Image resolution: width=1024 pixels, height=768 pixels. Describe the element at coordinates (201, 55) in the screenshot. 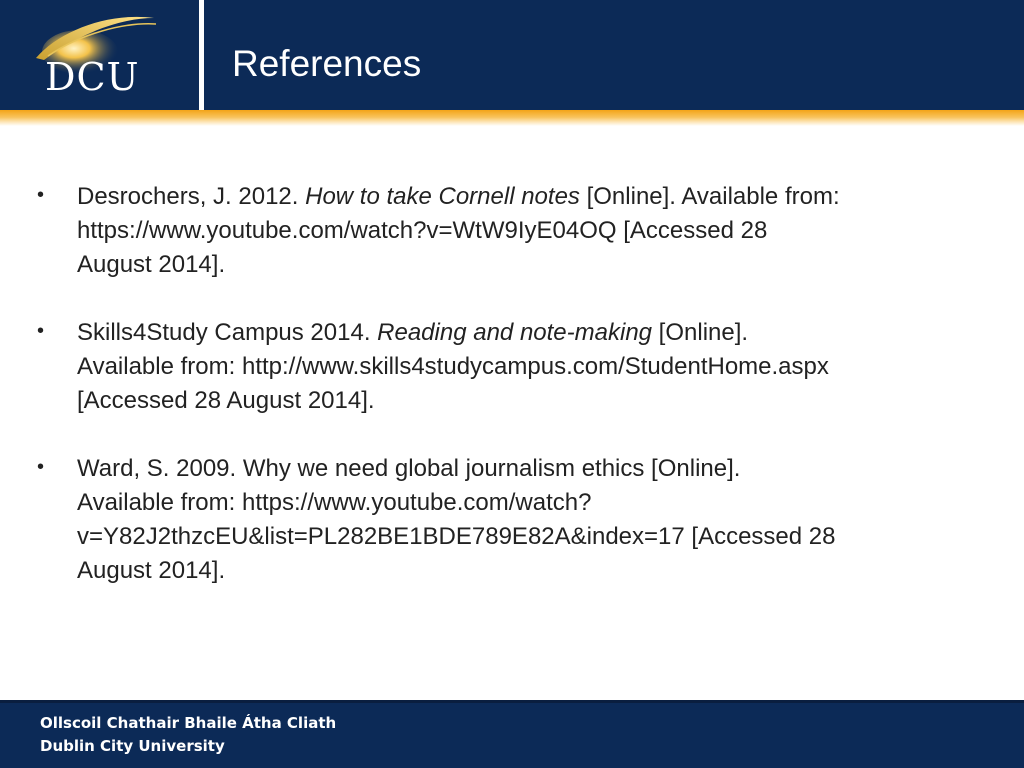

I see `header-divider` at that location.